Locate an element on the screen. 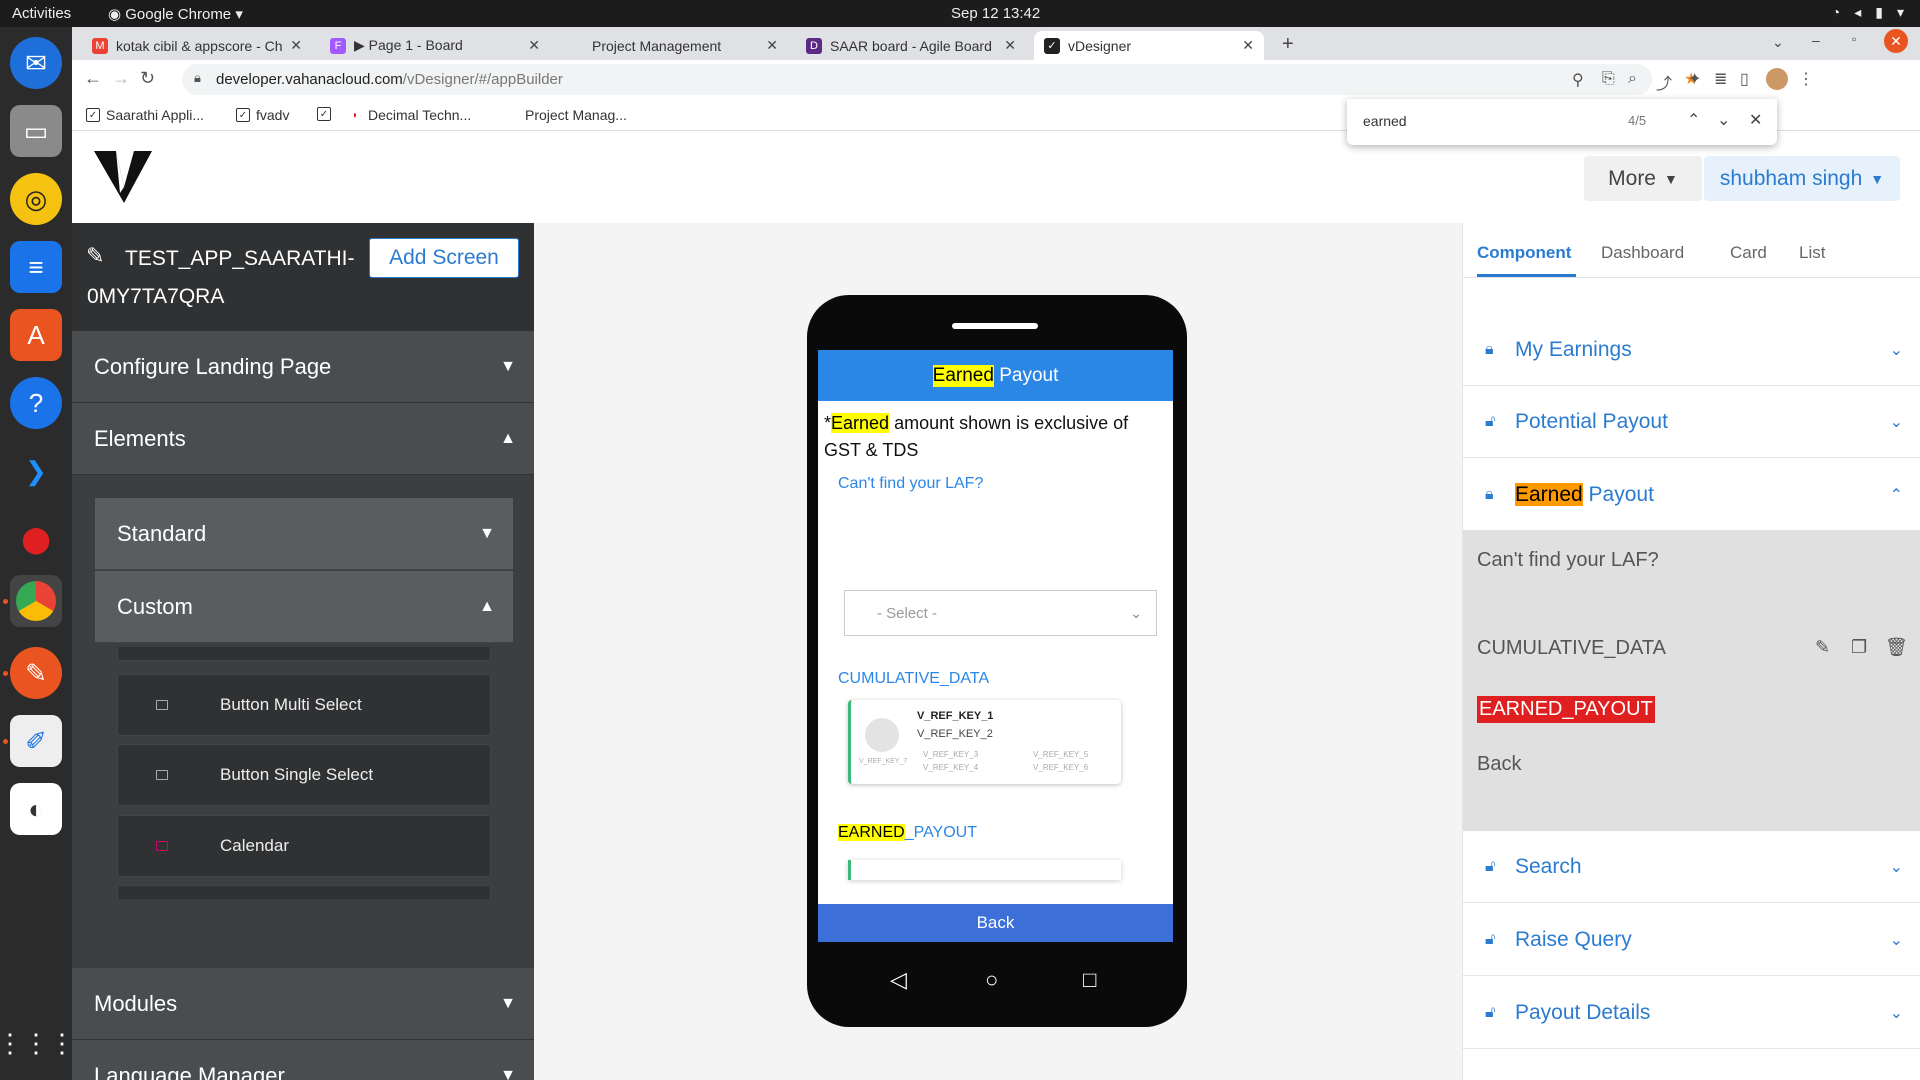 The image size is (1920, 1080). accordion-earned-payout: 🔒︎ Earned Payout ⌃ is located at coordinates (1691, 495).